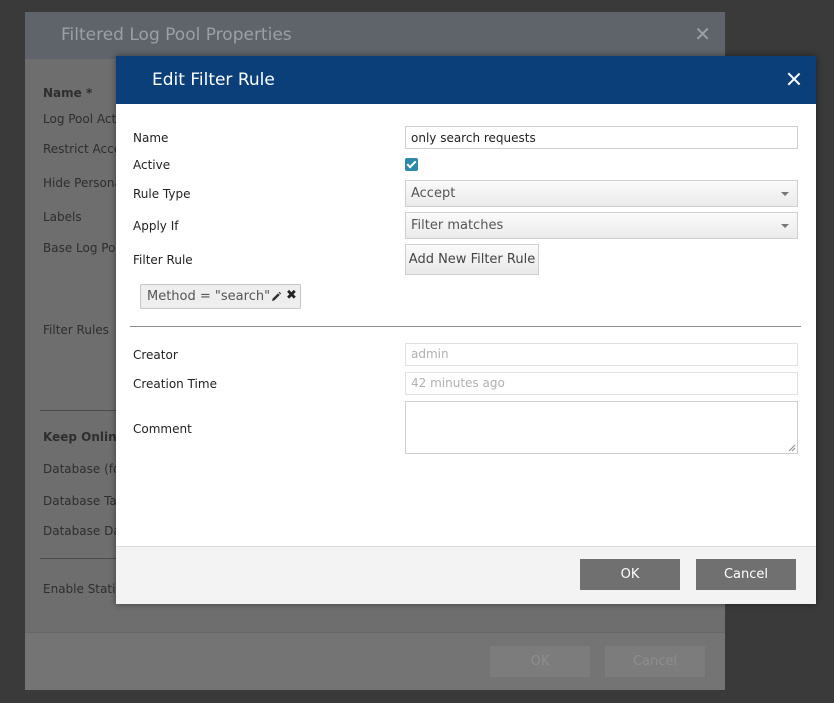 The height and width of the screenshot is (703, 834). I want to click on background-dialog-footer: OK Cancel, so click(375, 661).